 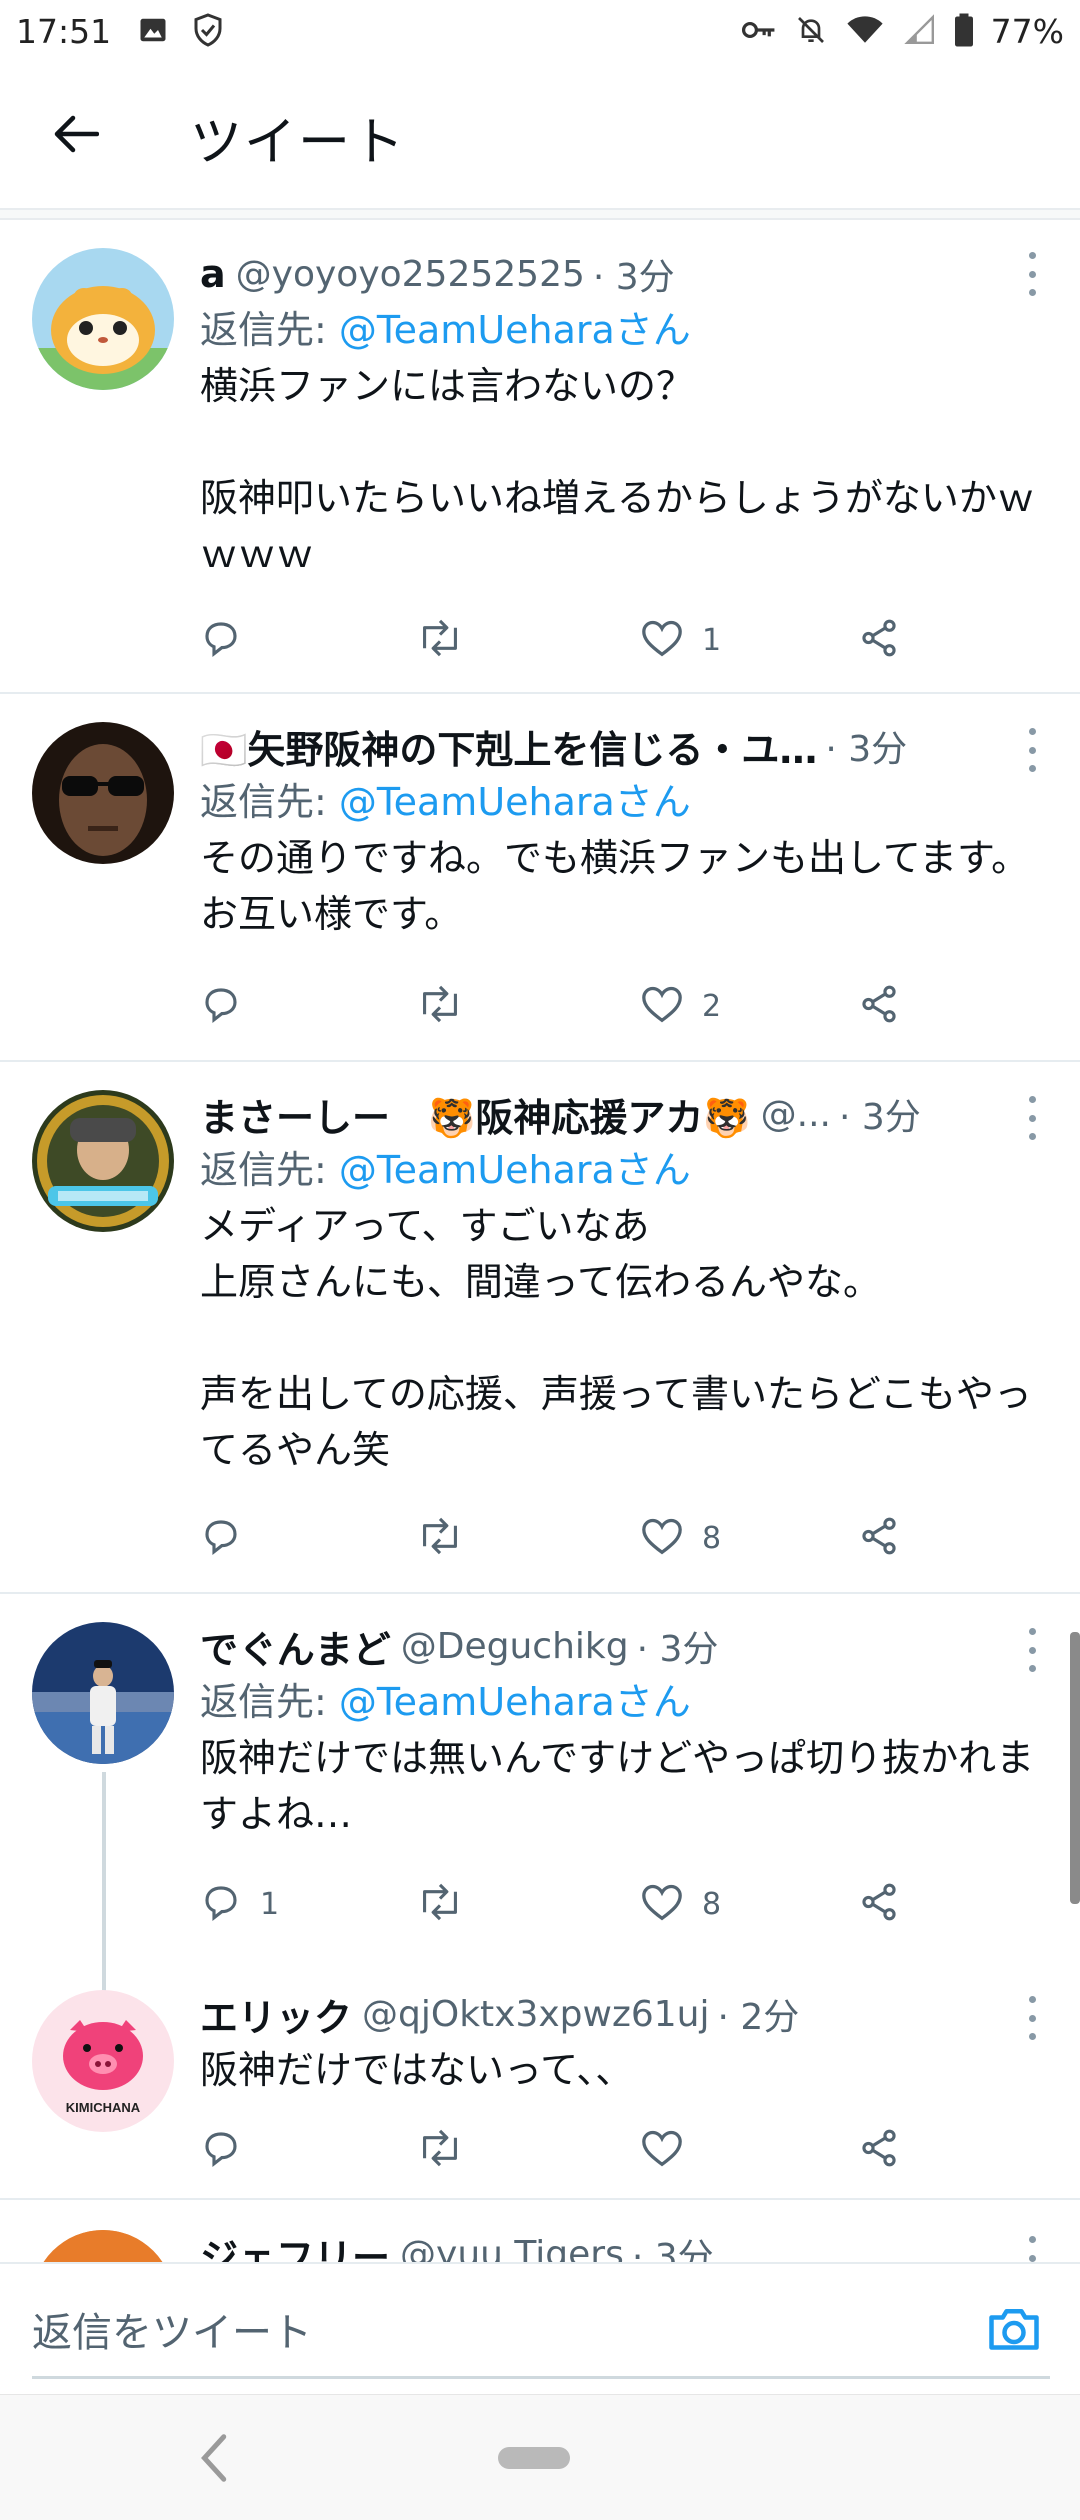 I want to click on tweet-actions: 1, so click(x=560, y=640).